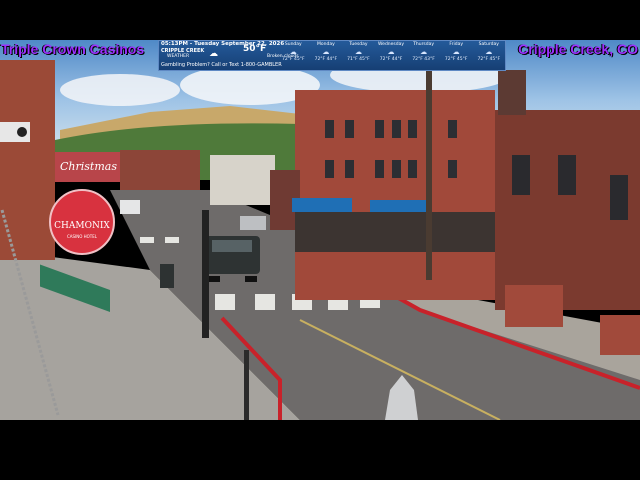  I want to click on forecast-day: Tuesday ☁ 71°F 45°F, so click(358, 55).